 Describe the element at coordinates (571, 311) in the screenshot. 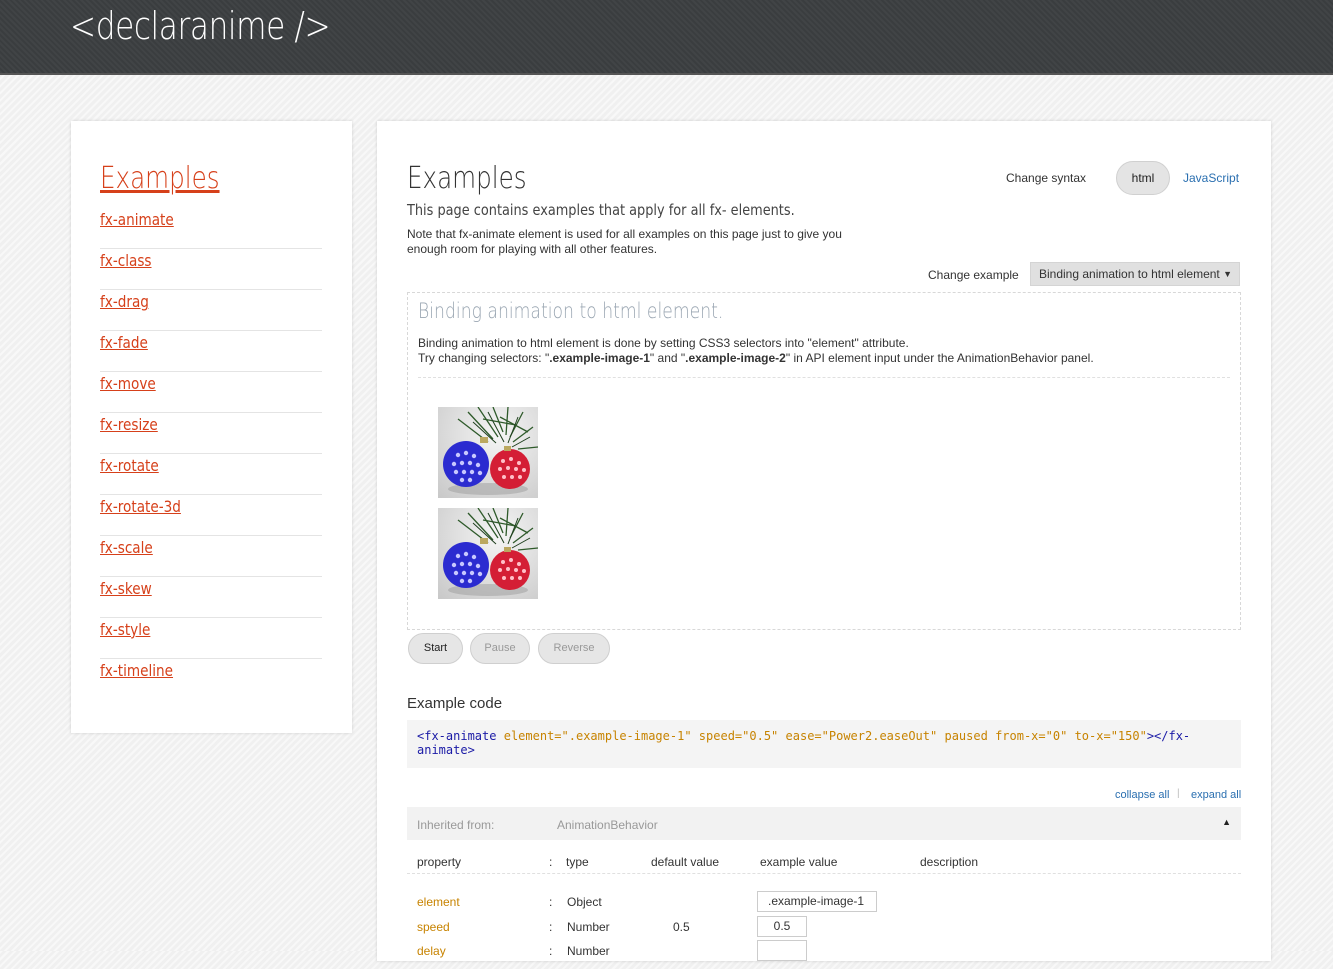

I see `demo-title: Binding animation to html element.` at that location.